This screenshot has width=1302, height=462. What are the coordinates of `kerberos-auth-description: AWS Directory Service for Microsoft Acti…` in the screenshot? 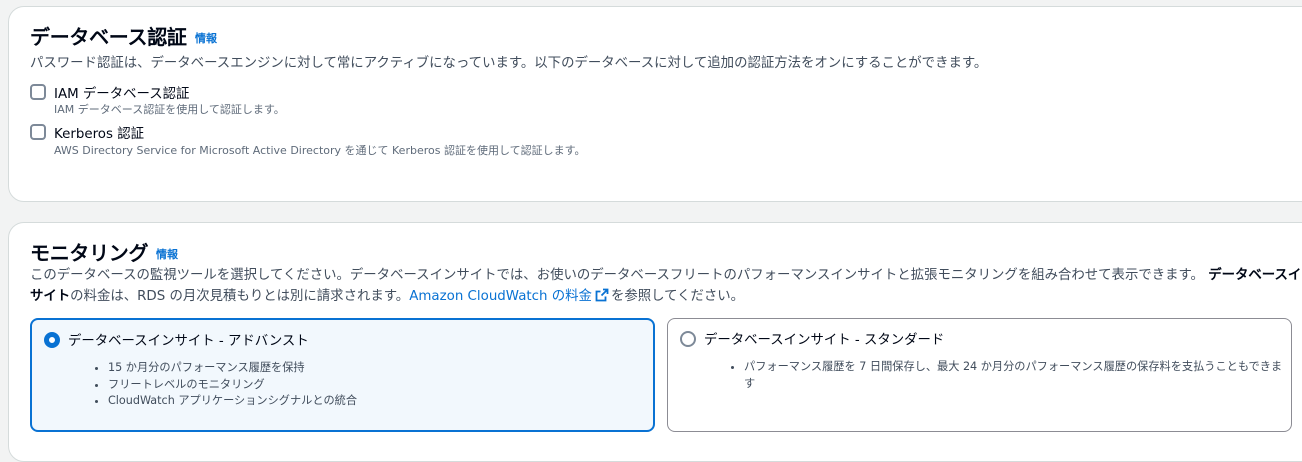 It's located at (320, 150).